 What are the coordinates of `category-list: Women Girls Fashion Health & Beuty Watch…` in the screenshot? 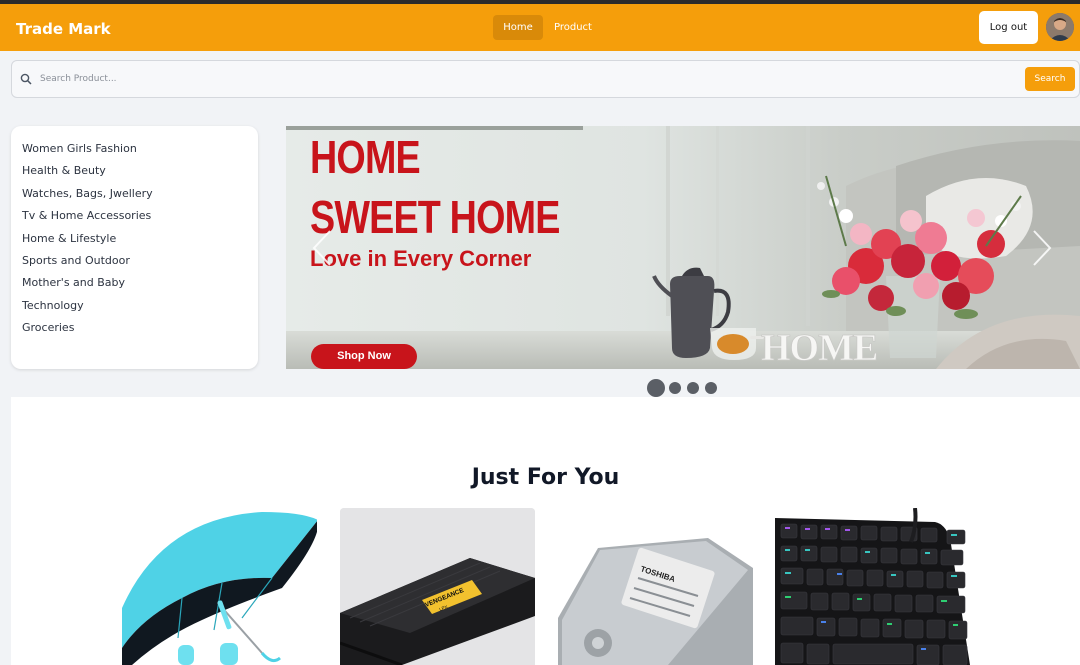 It's located at (87, 241).